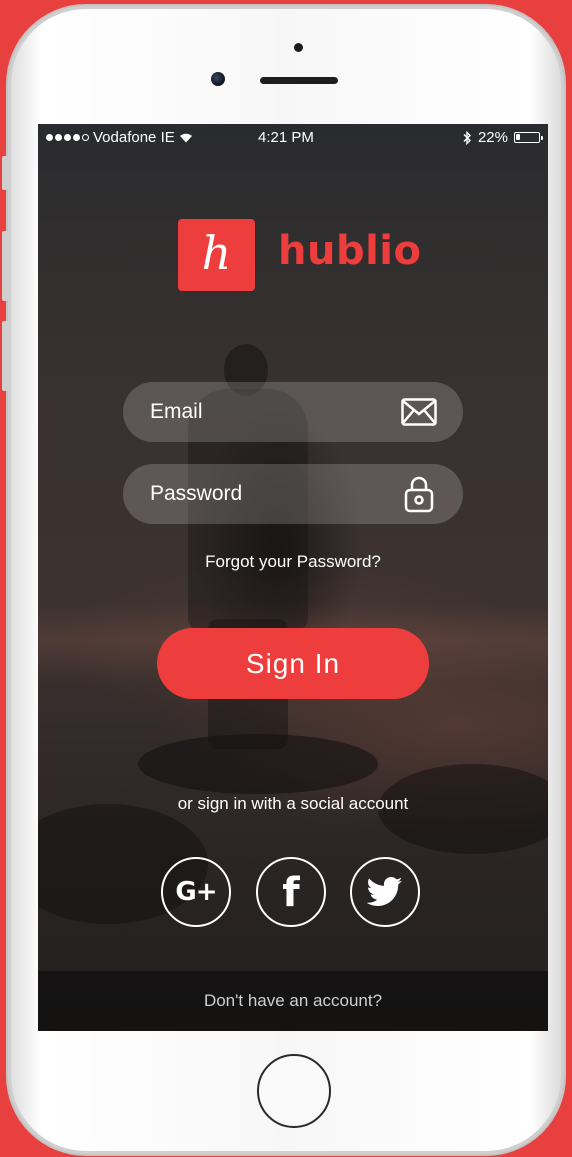 This screenshot has height=1157, width=572. Describe the element at coordinates (293, 562) in the screenshot. I see `forgot-password-link: Forgot your Password?` at that location.